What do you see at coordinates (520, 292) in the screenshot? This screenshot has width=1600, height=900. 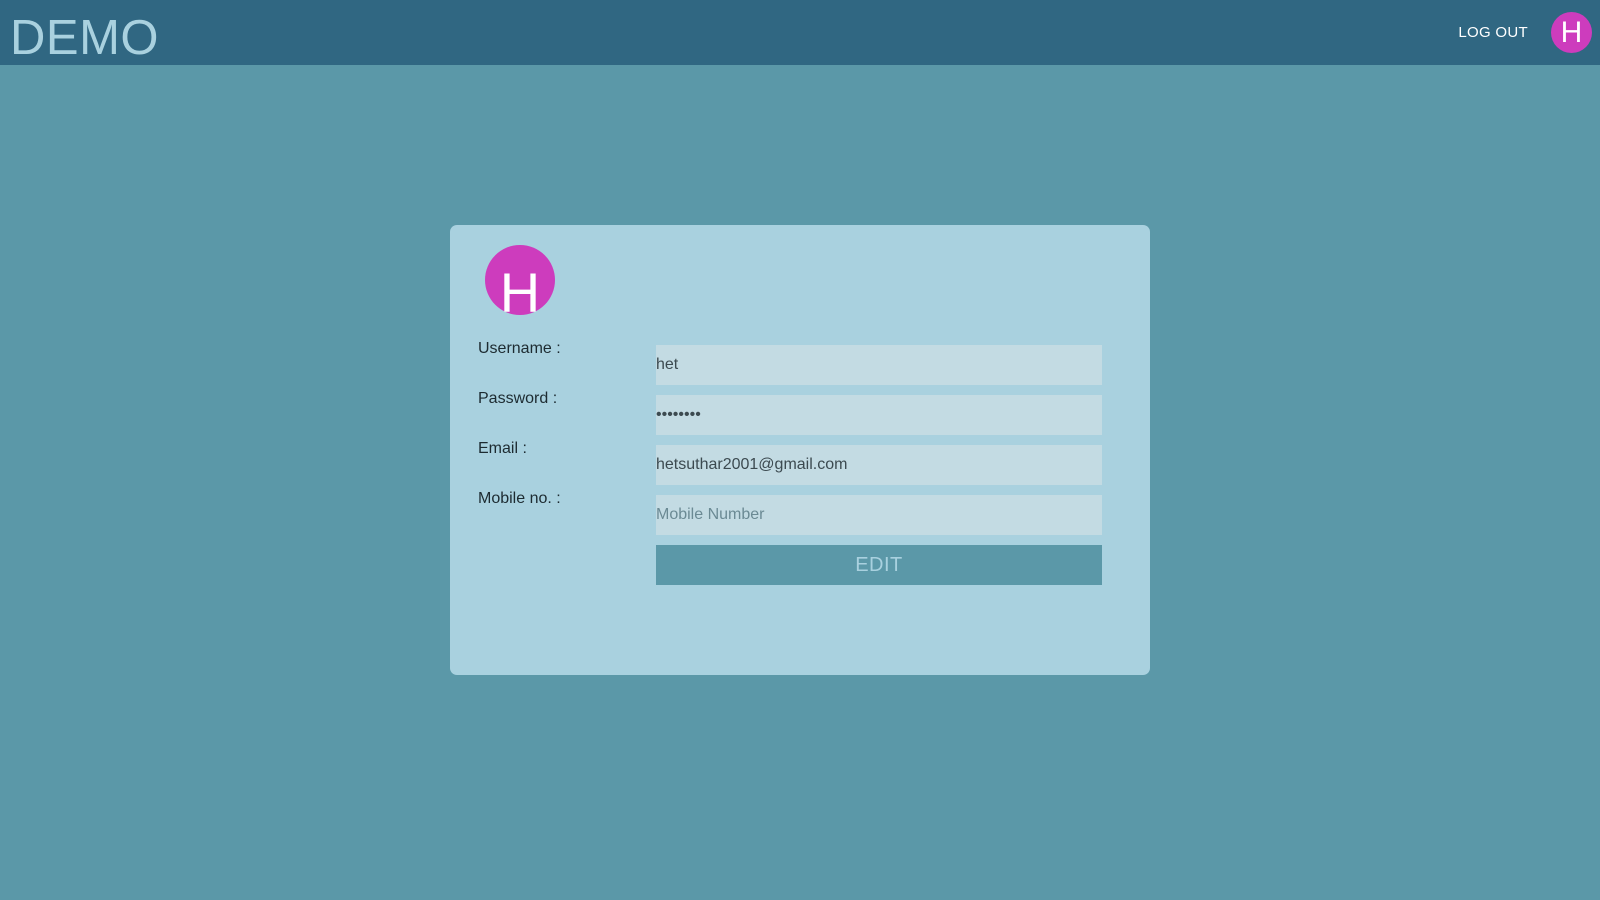 I see `profile-avatar-initial: H` at bounding box center [520, 292].